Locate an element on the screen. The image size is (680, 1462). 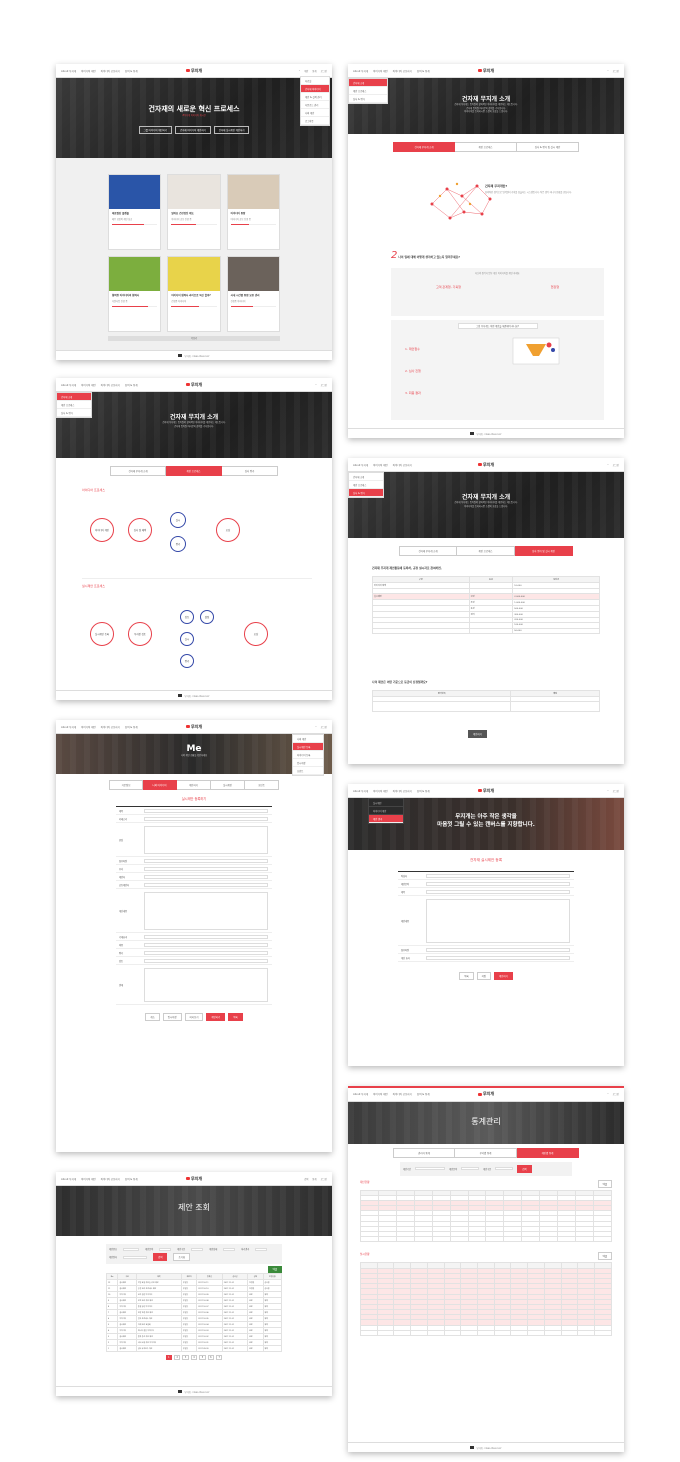
idea-card: 협력형 아이디어의 협력사 지원사업 진행 중 is located at coordinates (135, 294).